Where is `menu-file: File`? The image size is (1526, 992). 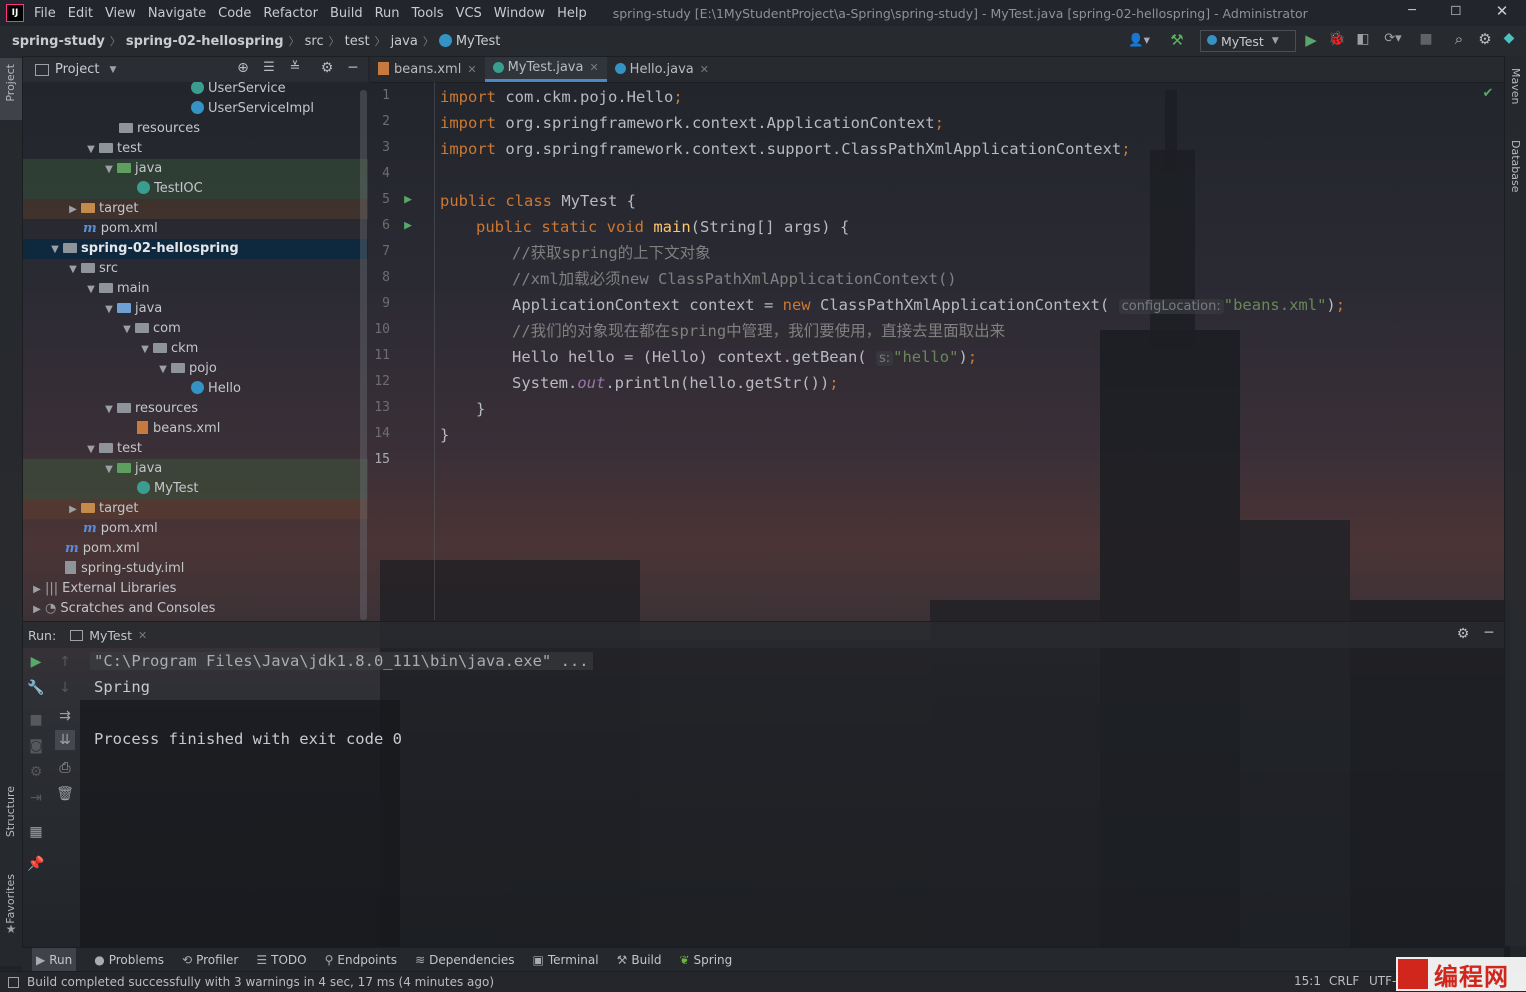
menu-file: File is located at coordinates (45, 13).